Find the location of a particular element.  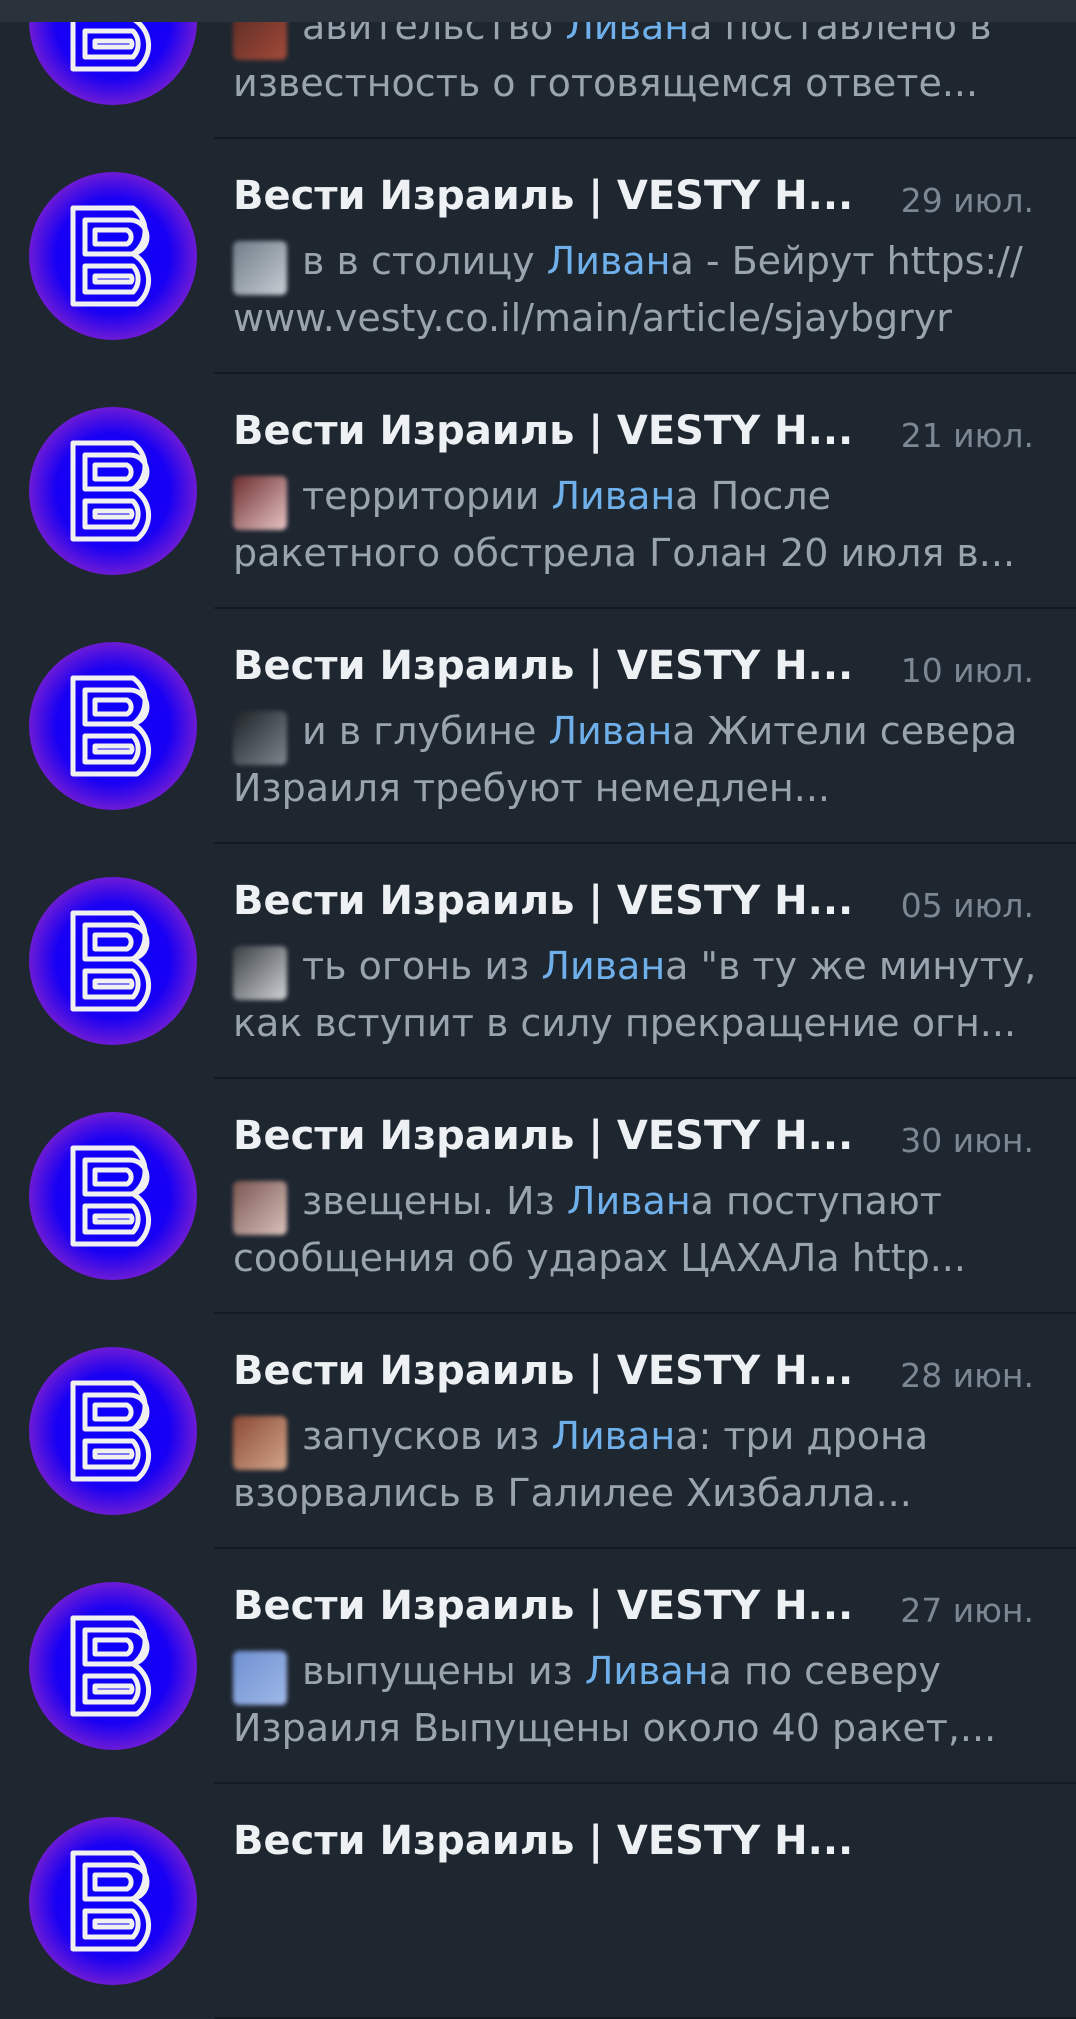

message-preview-line1: выпущены из Ливана по северу is located at coordinates (621, 1671).